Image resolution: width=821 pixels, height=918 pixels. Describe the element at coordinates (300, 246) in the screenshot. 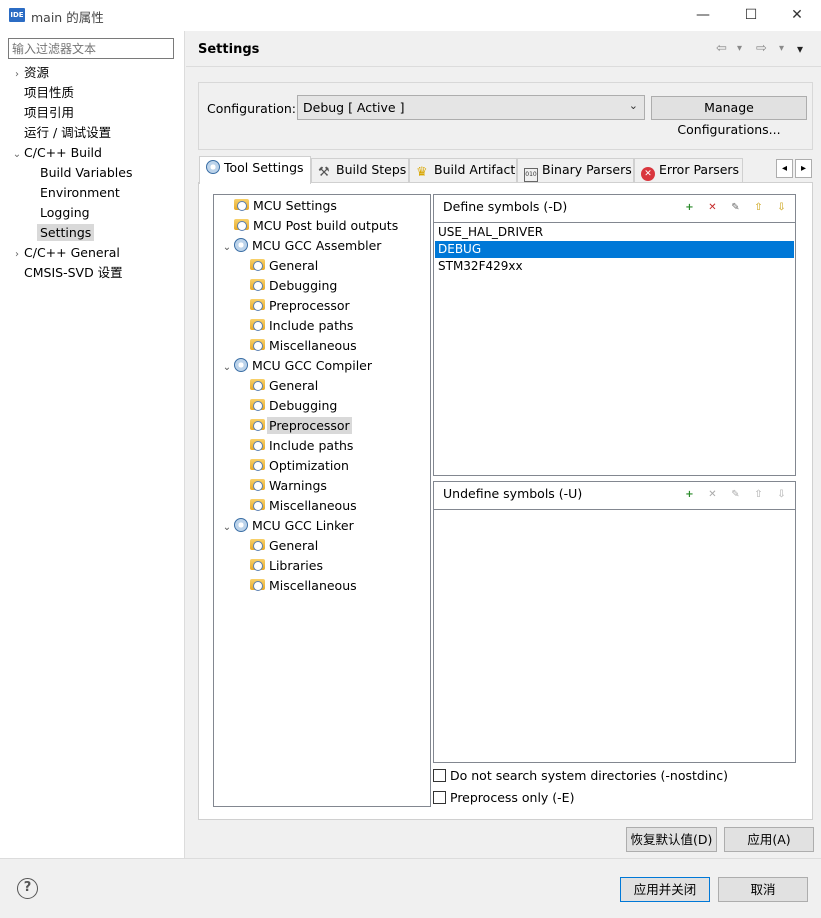

I see `tree-item-mcu-gcc-assembler: ⌄ MCU GCC Assembler` at that location.